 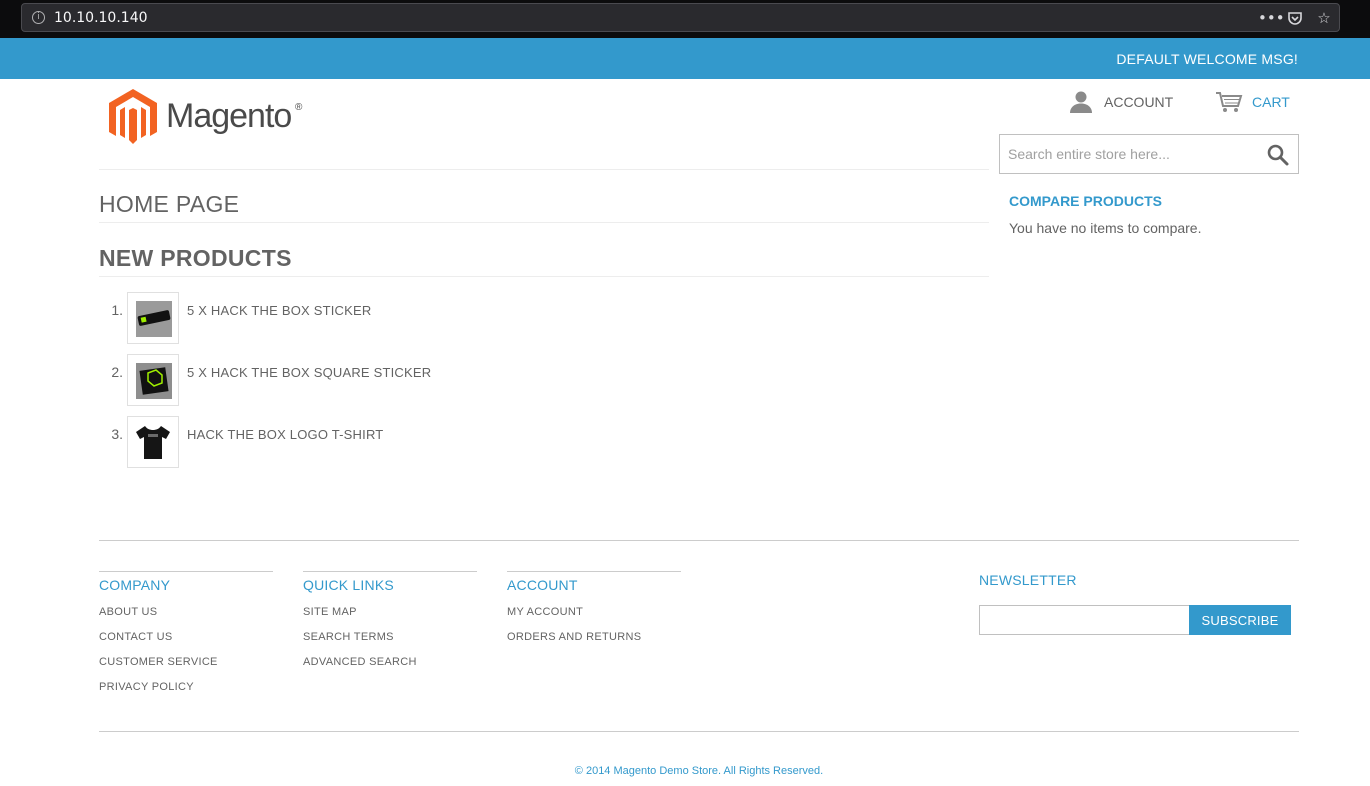 What do you see at coordinates (594, 618) in the screenshot?
I see `footer-link-my-account: MY ACCOUNT` at bounding box center [594, 618].